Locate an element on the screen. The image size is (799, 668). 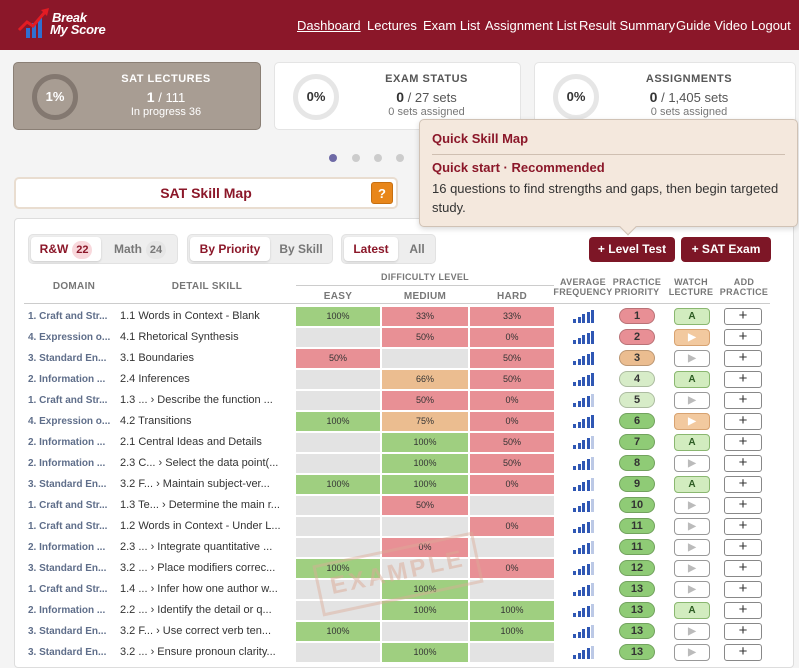
detail-skill-cell: 4.2 Transitions is located at coordinates (205, 421).